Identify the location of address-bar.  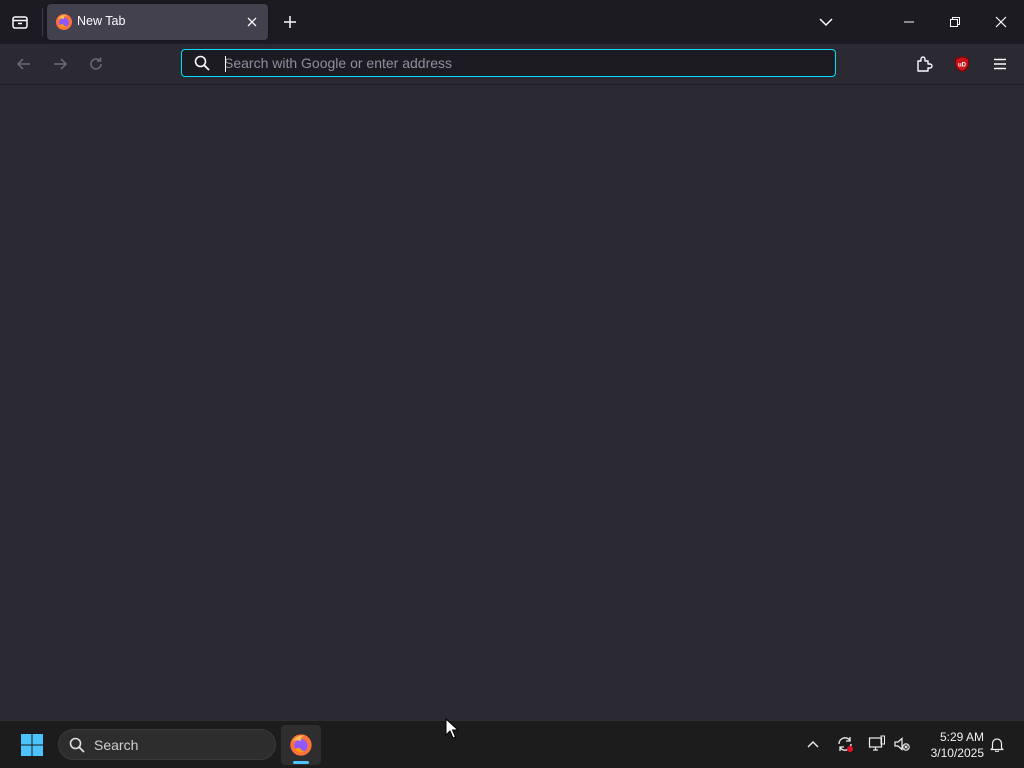
(508, 63).